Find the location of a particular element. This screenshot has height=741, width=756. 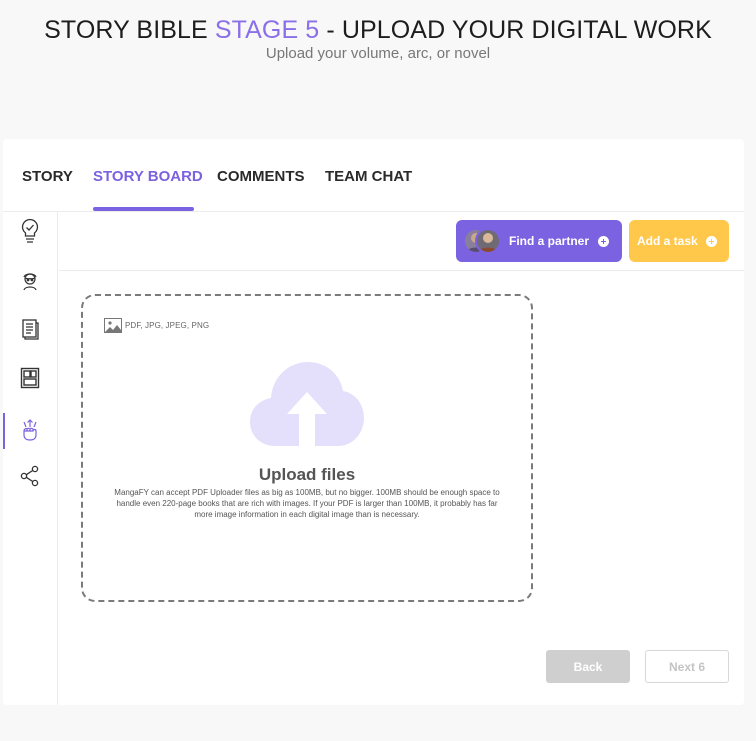

tab-team-chat: TEAM CHAT is located at coordinates (368, 177).